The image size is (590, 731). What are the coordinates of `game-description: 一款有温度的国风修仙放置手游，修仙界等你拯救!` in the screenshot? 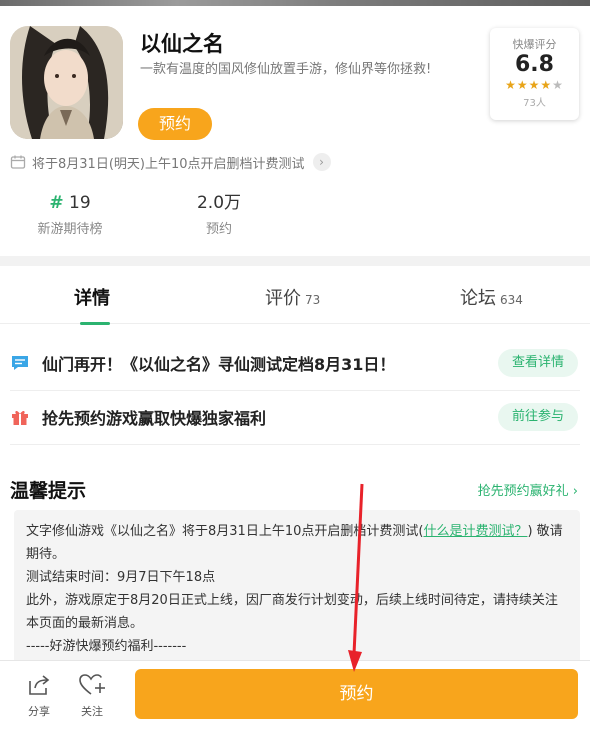 It's located at (286, 69).